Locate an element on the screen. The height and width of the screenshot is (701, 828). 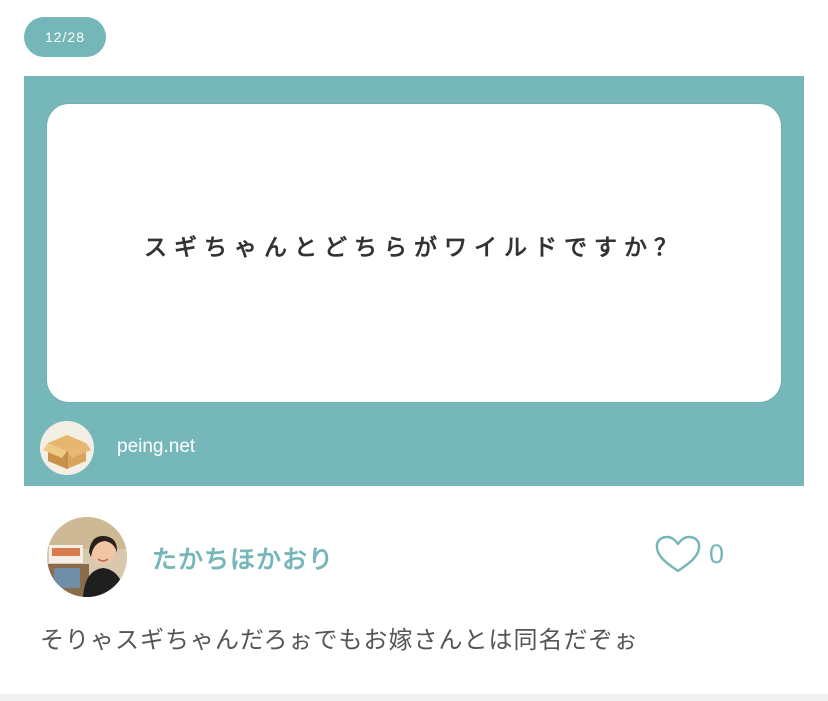
cardboard-box-icon is located at coordinates (67, 448).